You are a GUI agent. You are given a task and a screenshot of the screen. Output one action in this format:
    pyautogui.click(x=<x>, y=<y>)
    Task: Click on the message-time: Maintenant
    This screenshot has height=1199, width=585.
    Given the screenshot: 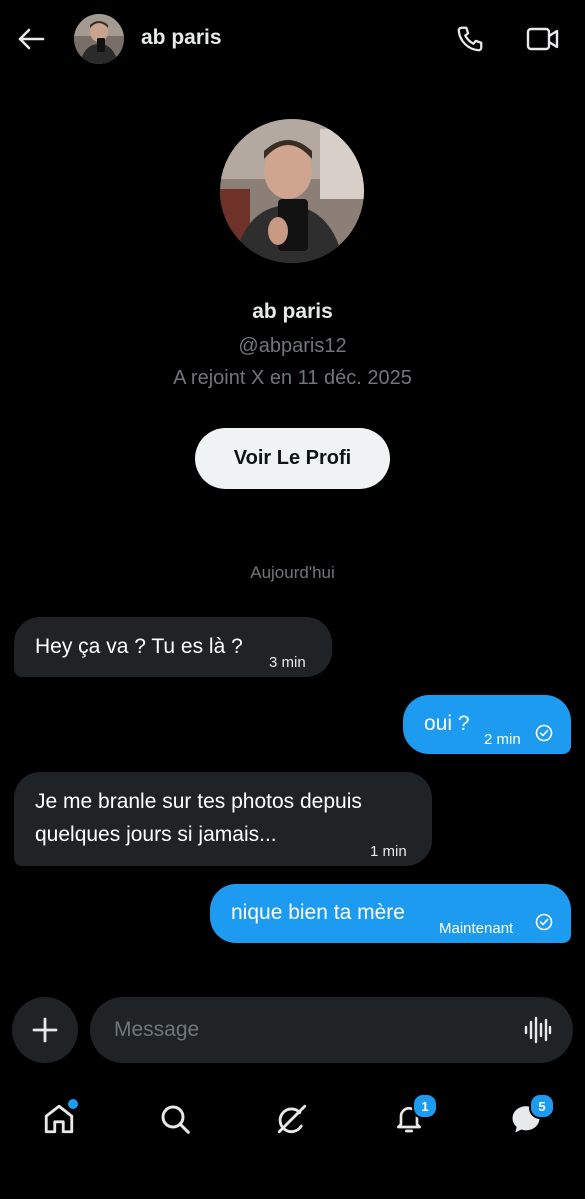 What is the action you would take?
    pyautogui.click(x=476, y=928)
    